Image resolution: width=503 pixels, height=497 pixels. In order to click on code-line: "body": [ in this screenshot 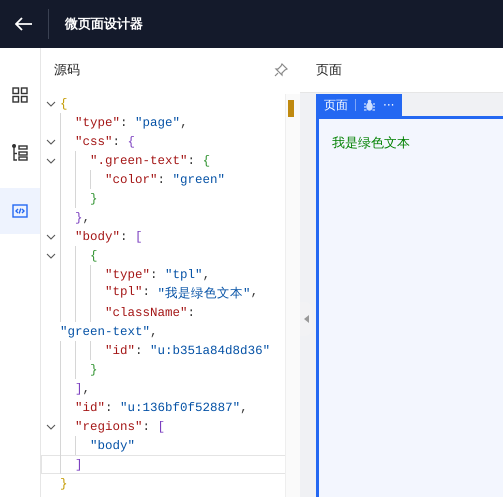, I will do `click(109, 237)`.